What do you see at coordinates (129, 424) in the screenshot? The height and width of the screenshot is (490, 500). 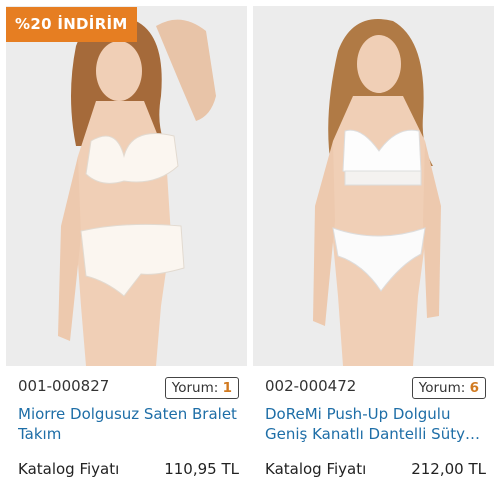 I see `product-title-link: Miorre Dolgusuz Saten Bralet Takım` at bounding box center [129, 424].